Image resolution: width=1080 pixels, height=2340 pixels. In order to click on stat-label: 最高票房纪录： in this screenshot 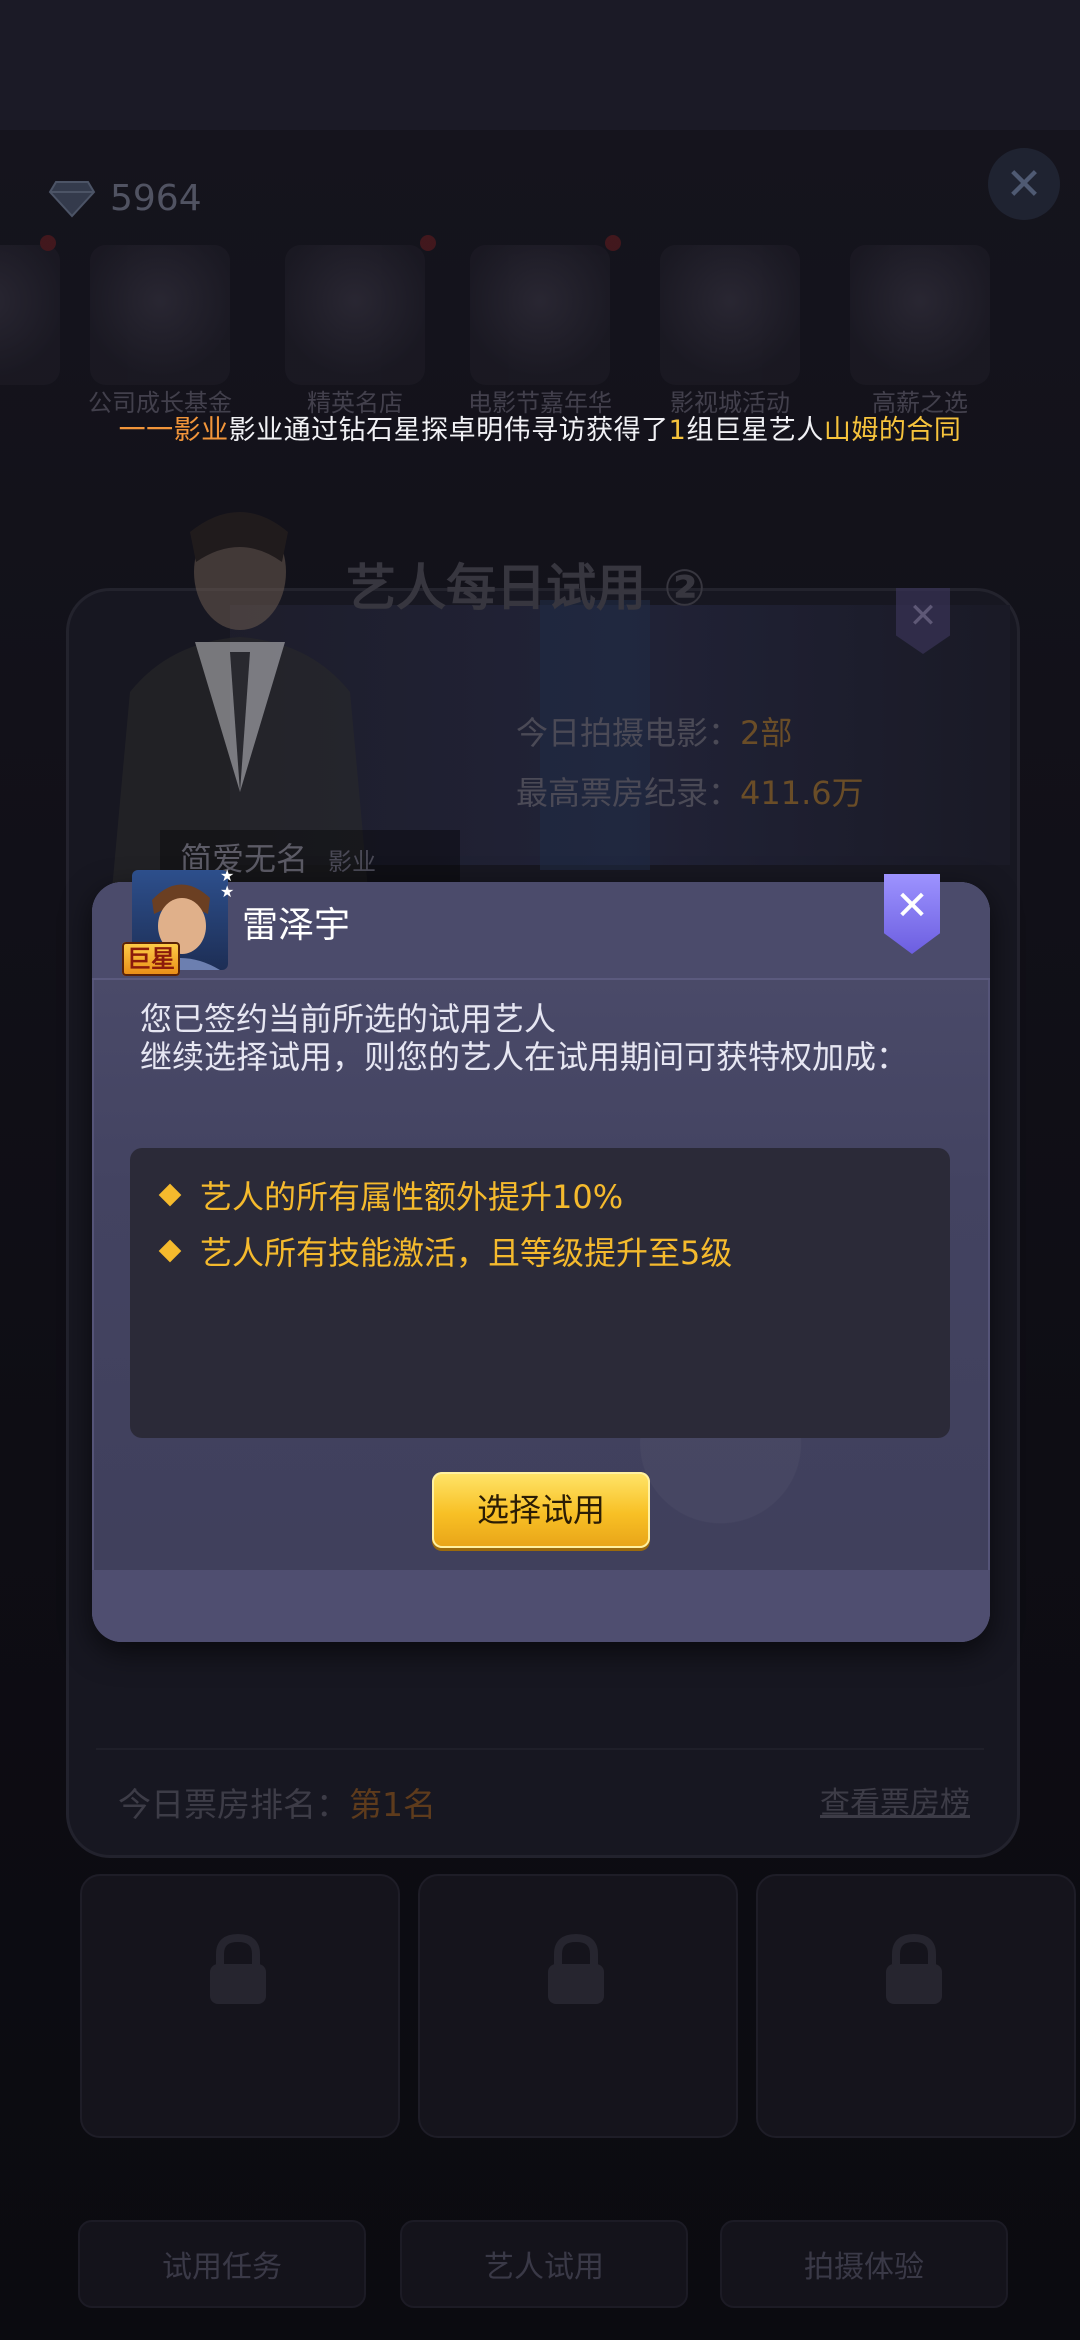, I will do `click(628, 793)`.